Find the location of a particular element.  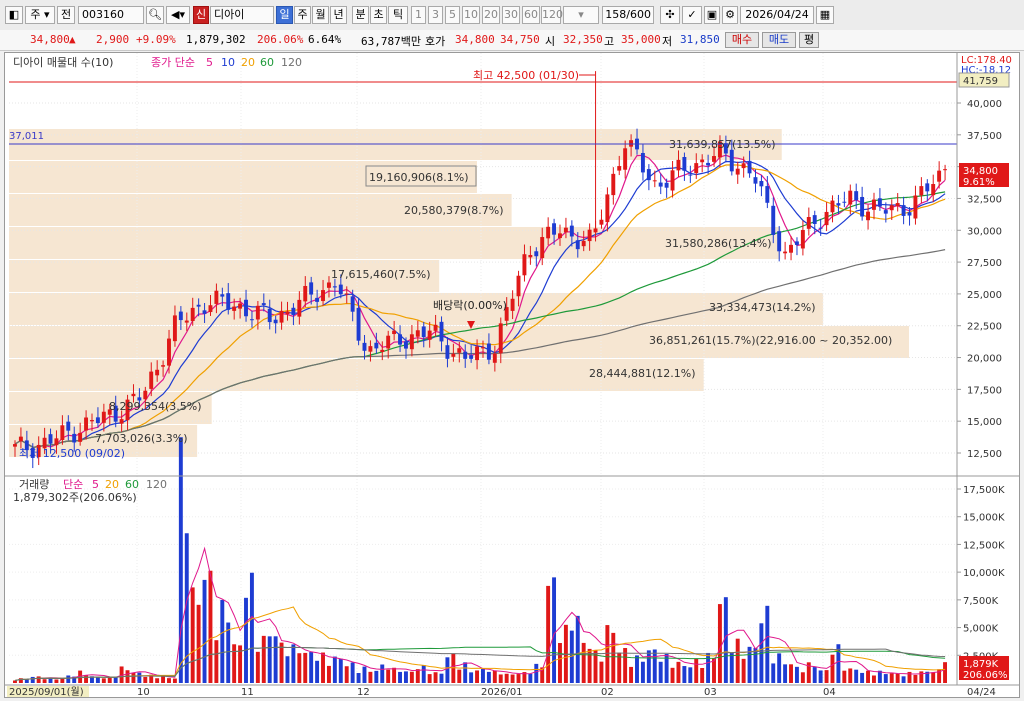

period-month: 월 is located at coordinates (320, 15).